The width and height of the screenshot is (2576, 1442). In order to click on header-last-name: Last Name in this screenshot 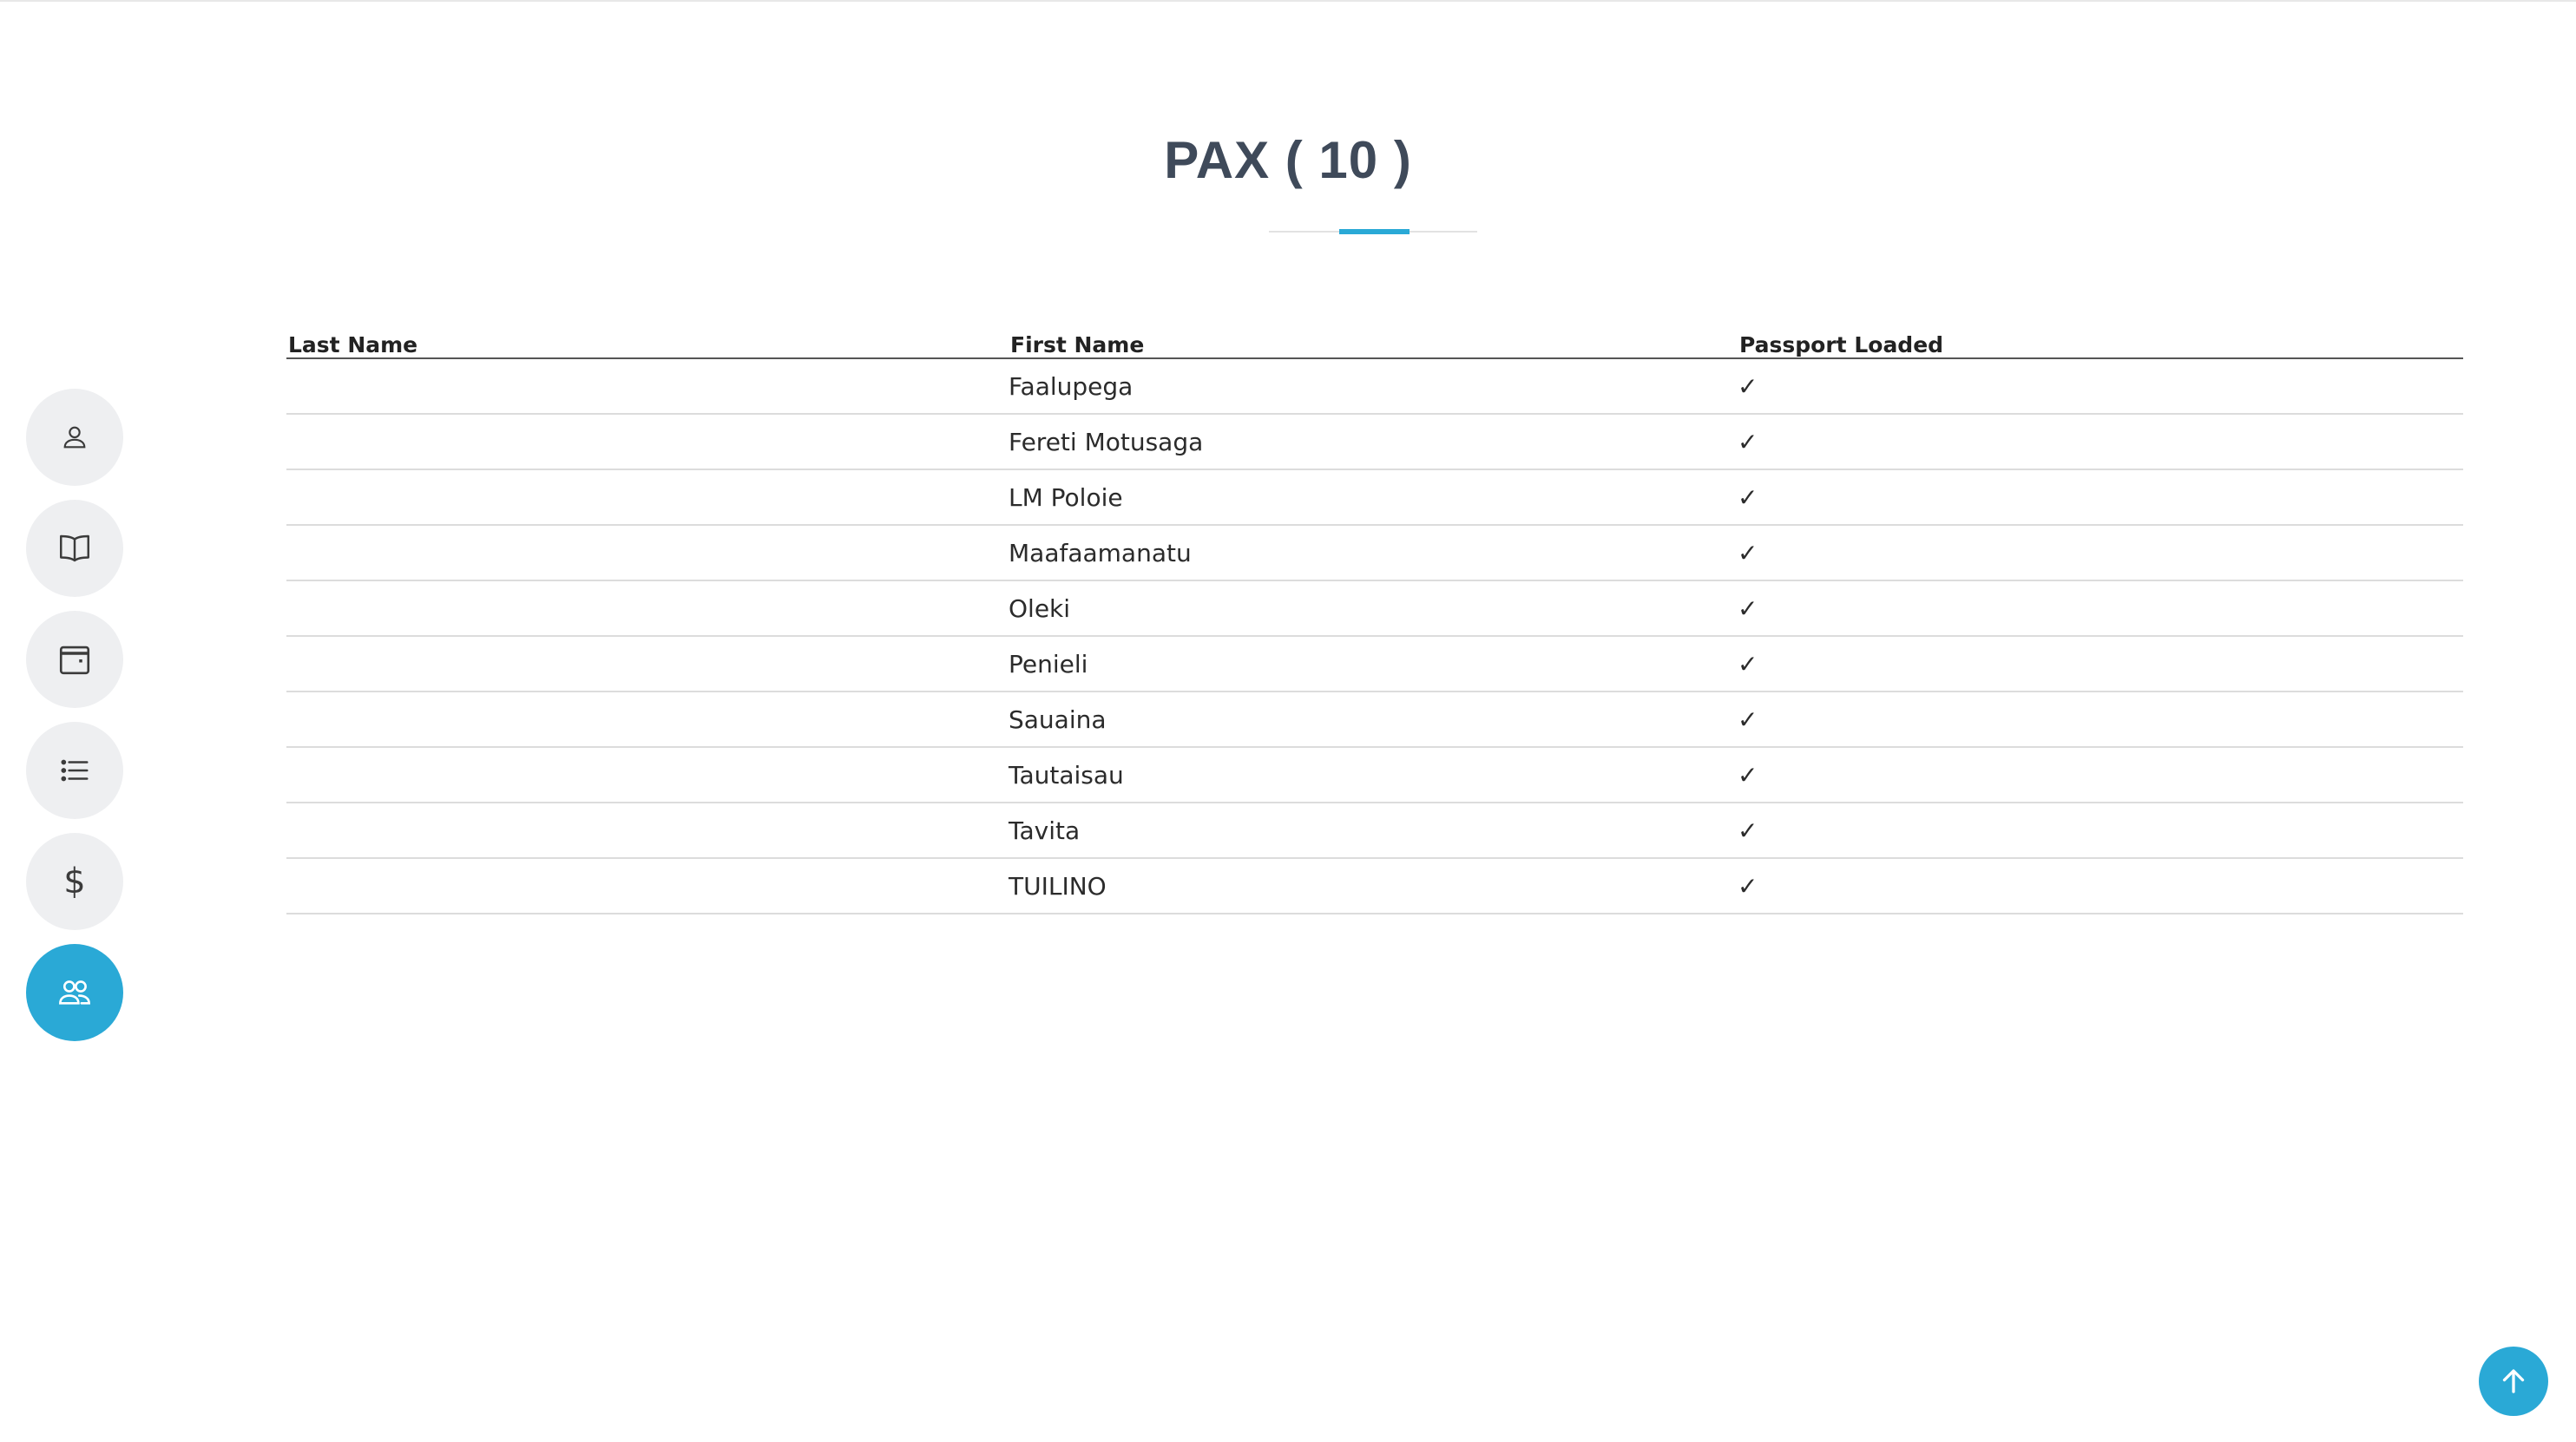, I will do `click(647, 340)`.